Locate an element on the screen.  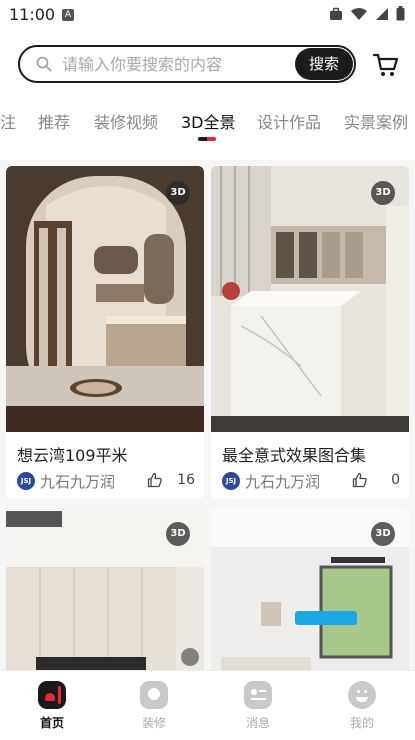
tab-recommend: 推荐 is located at coordinates (54, 121).